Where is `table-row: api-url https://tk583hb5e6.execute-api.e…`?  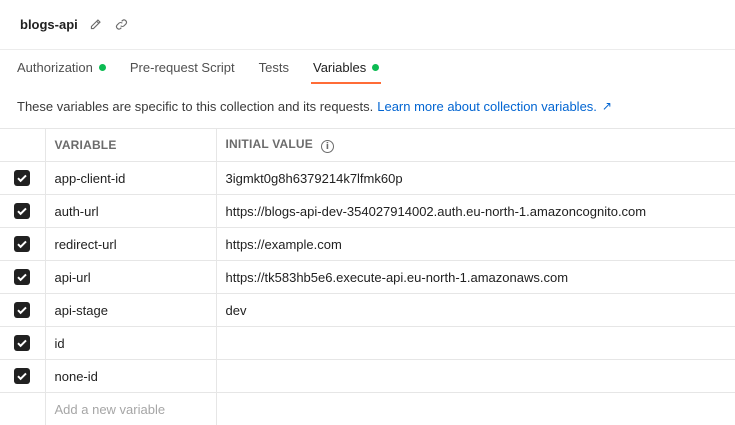
table-row: api-url https://tk583hb5e6.execute-api.e… is located at coordinates (367, 277).